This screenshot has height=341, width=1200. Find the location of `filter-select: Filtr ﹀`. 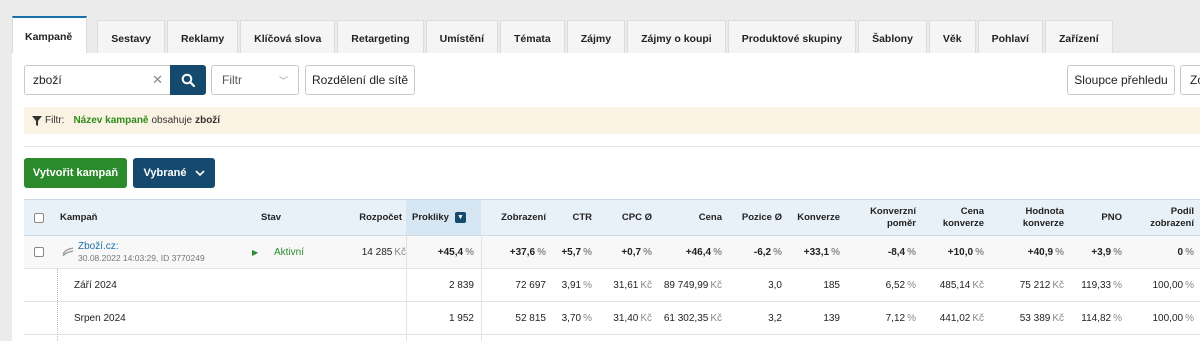

filter-select: Filtr ﹀ is located at coordinates (255, 80).